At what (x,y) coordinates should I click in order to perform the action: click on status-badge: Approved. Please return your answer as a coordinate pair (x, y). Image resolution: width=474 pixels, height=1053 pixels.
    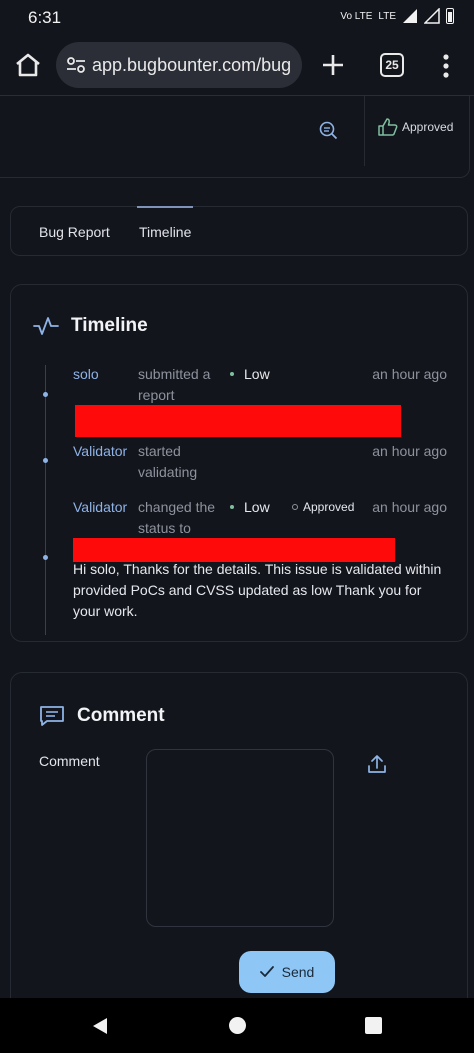
    Looking at the image, I should click on (322, 507).